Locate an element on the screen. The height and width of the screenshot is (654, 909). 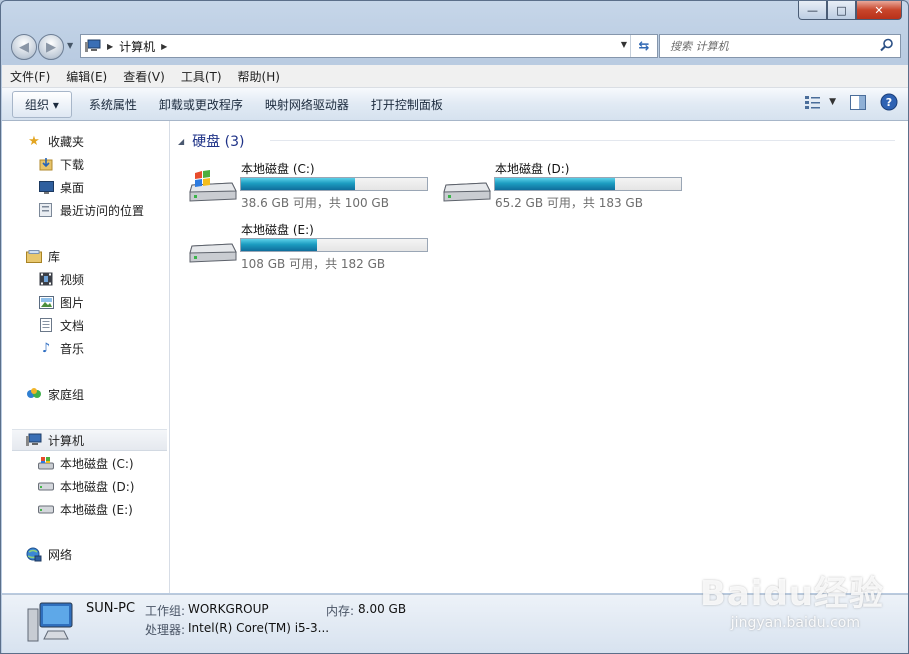
music-note-icon: ♪ is located at coordinates (46, 348).